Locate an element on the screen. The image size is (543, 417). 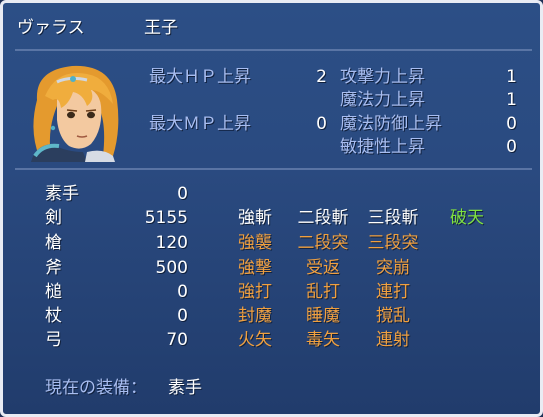
stat-magic-value: 1 is located at coordinates (511, 100).